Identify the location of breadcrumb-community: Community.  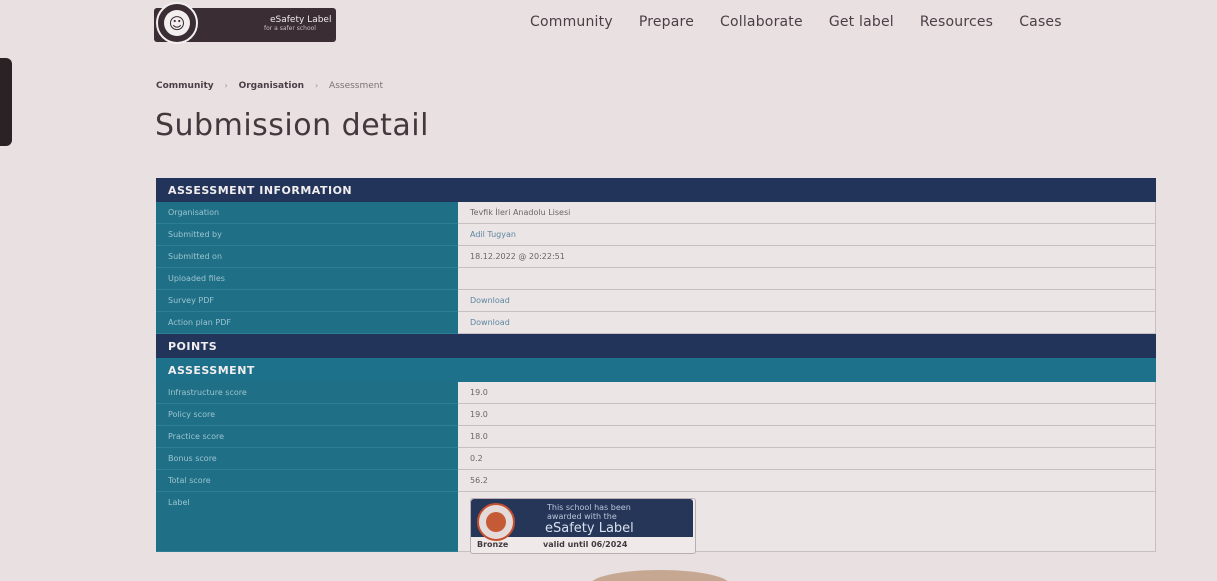
(185, 86).